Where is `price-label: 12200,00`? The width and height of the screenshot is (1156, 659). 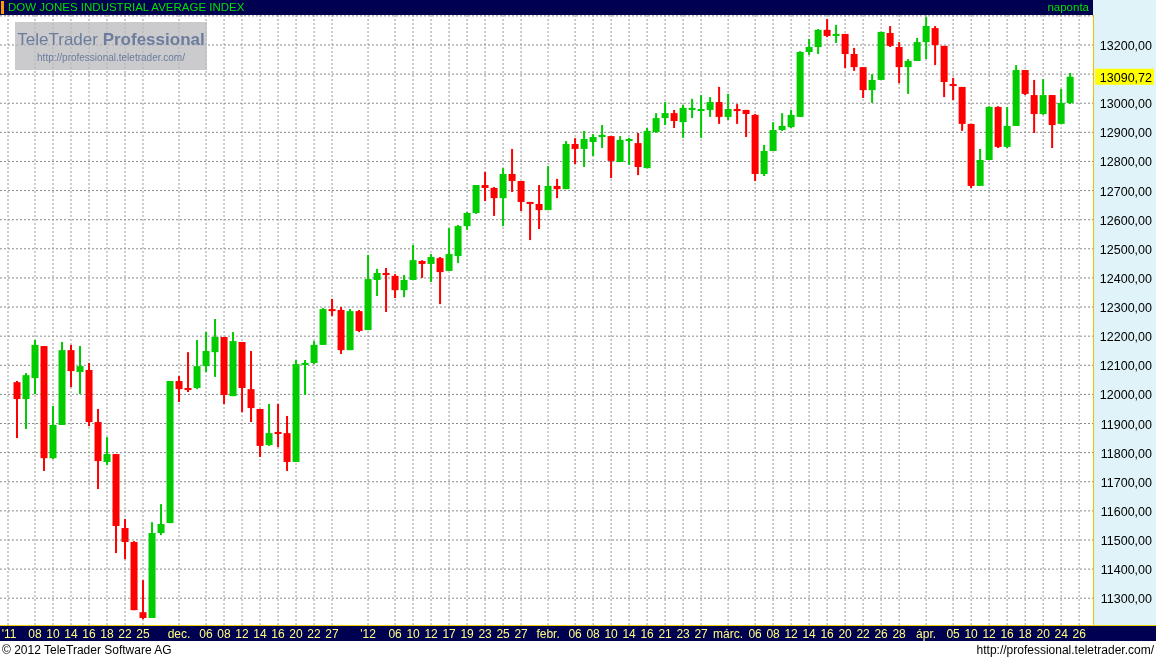 price-label: 12200,00 is located at coordinates (1125, 337).